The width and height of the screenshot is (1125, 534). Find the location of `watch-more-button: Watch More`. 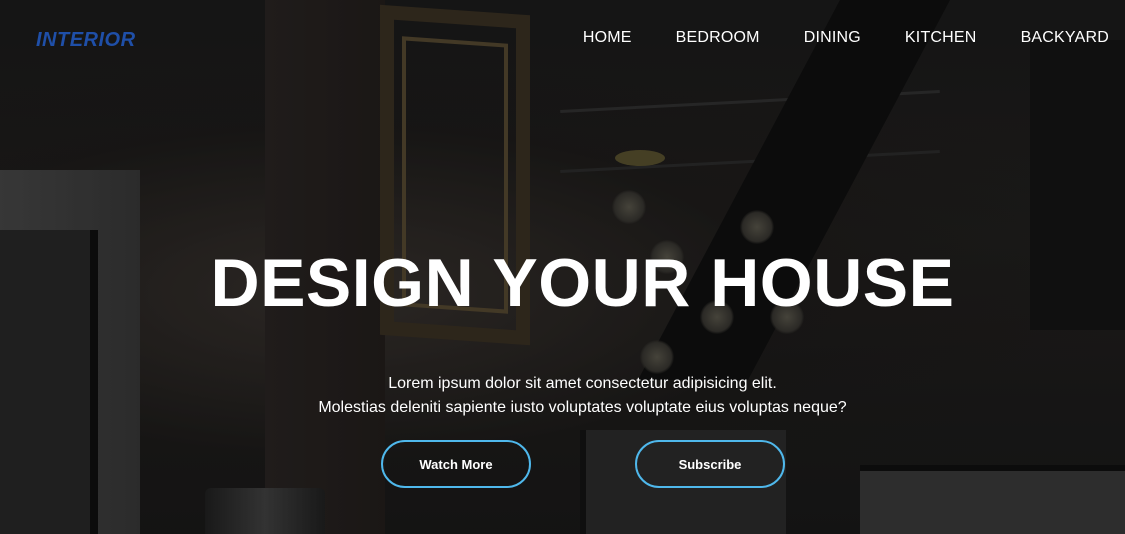

watch-more-button: Watch More is located at coordinates (456, 464).